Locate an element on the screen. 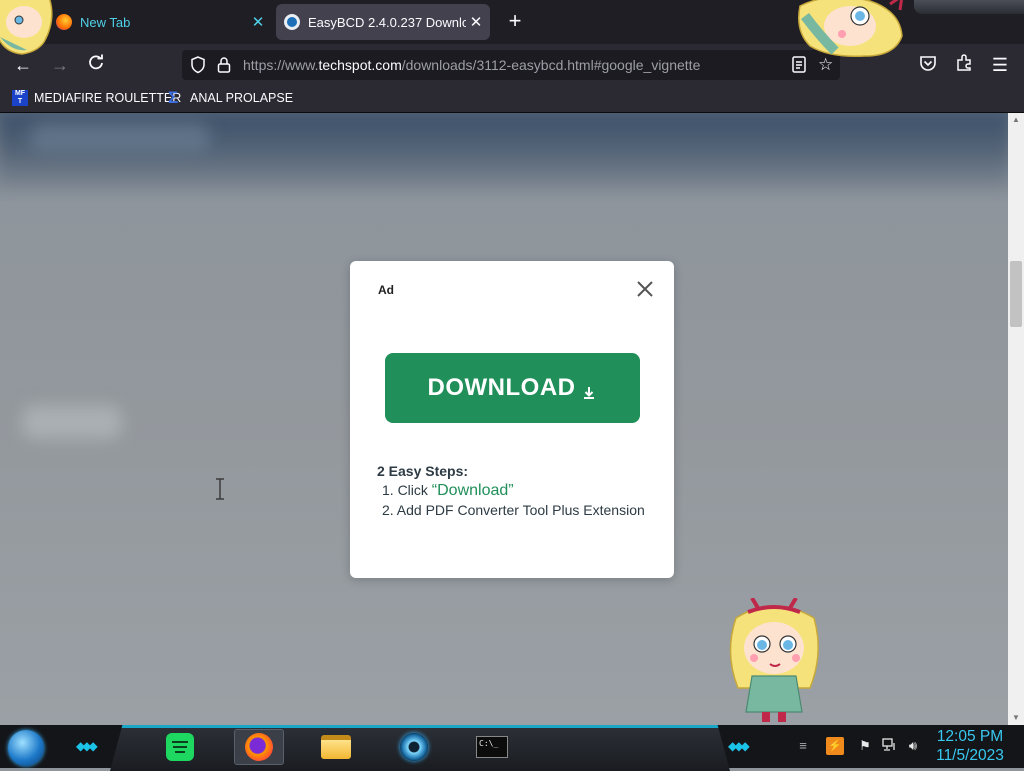  steps-heading: 2 Easy Steps: is located at coordinates (423, 471).